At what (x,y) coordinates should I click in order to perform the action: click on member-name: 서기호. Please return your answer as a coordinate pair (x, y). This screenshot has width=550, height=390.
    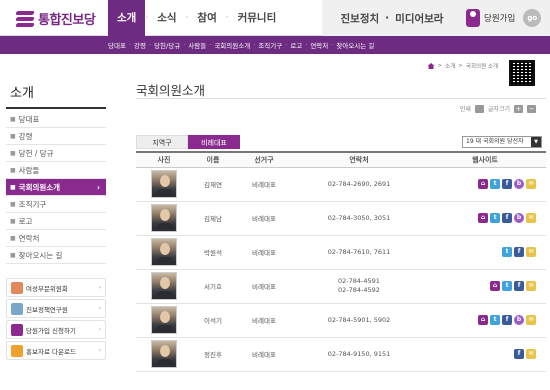
    Looking at the image, I should click on (213, 286).